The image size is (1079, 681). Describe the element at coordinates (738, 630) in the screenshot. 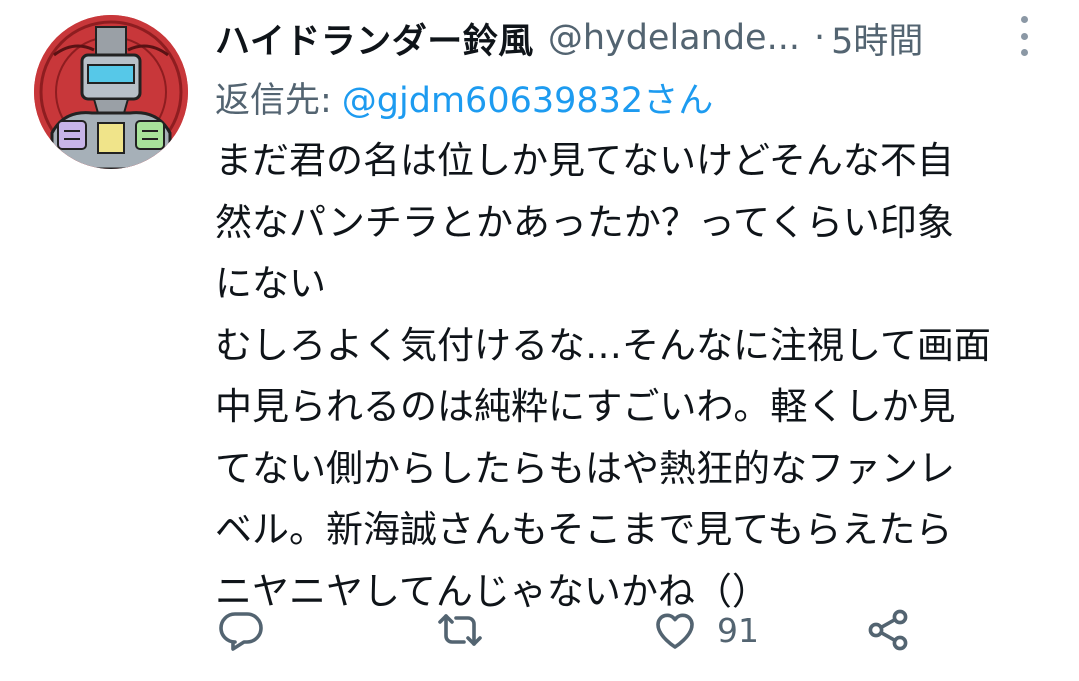

I see `like-count: 91` at that location.